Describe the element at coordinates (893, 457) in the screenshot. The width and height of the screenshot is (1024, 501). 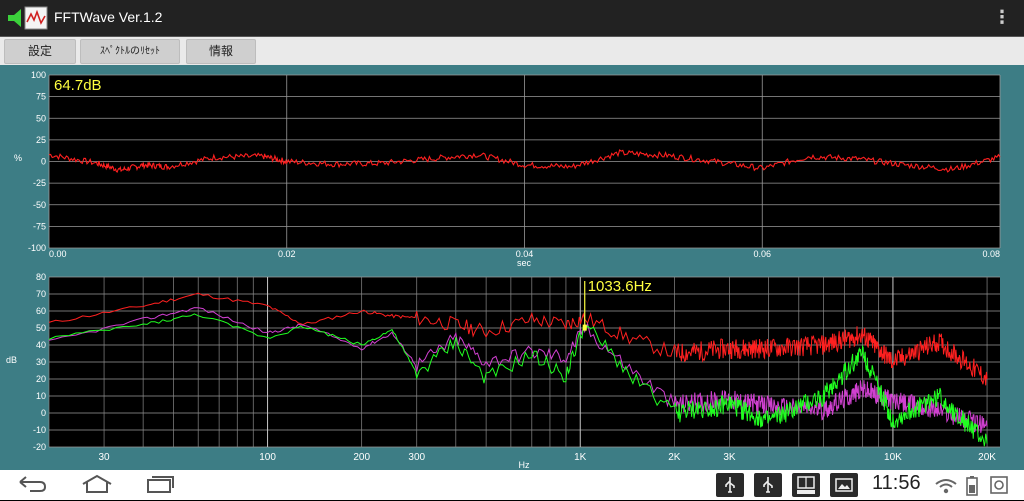
I see `spectrum-x-tick: 10K` at that location.